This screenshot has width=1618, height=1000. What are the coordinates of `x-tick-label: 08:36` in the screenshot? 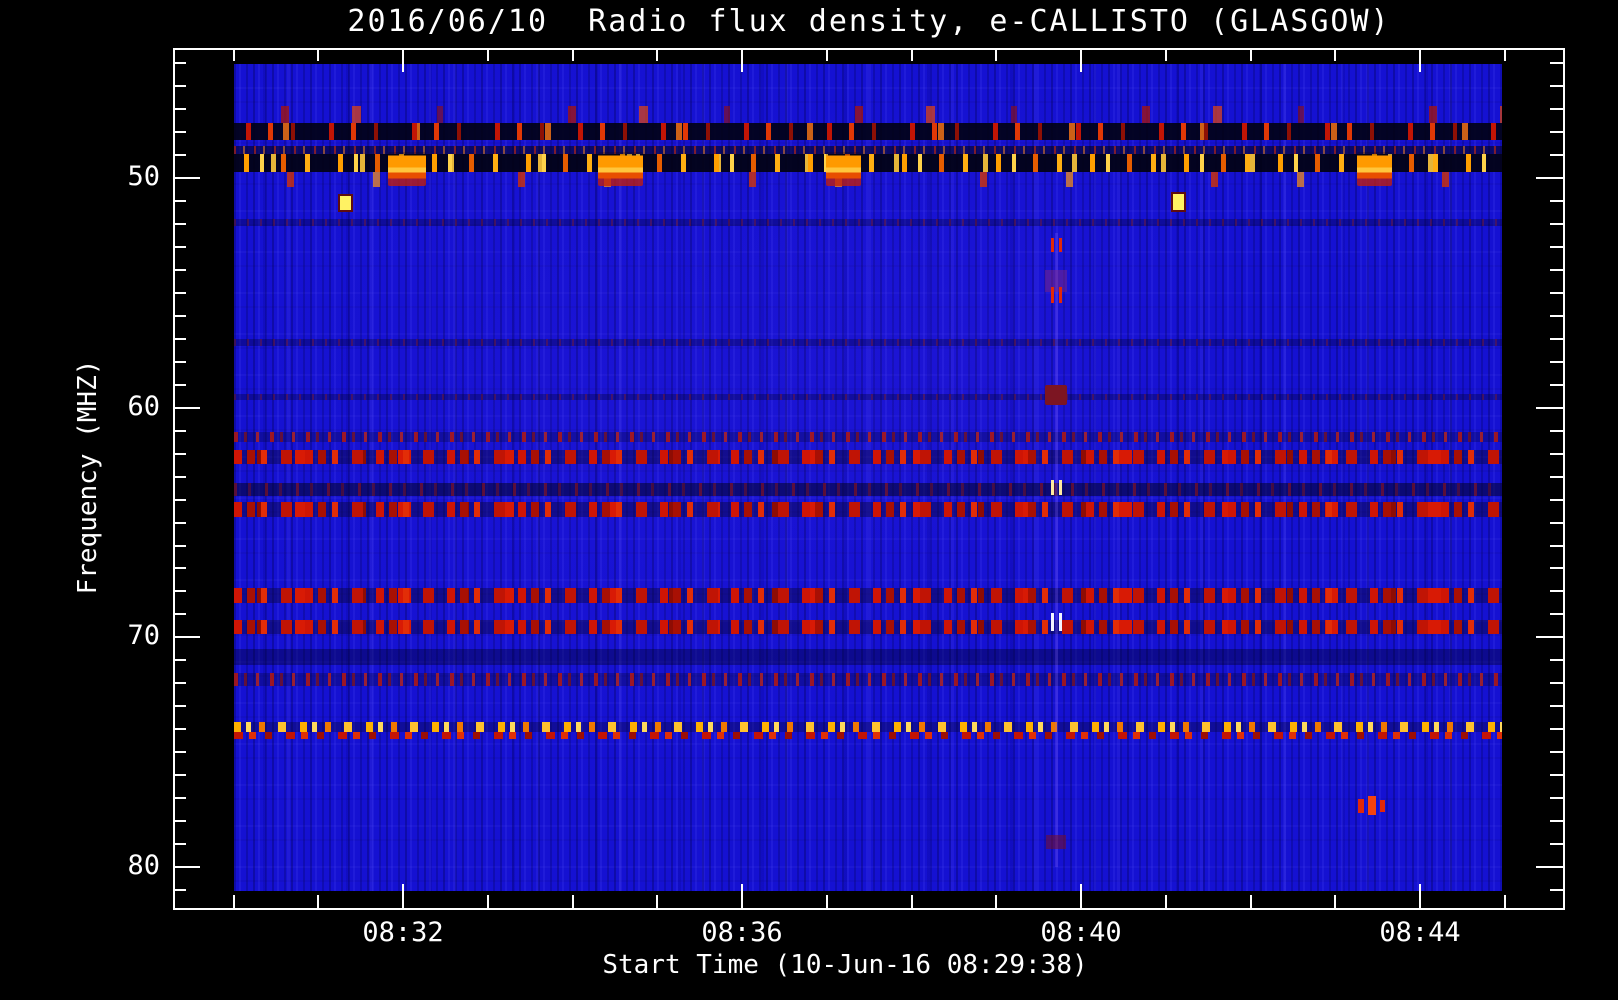 It's located at (742, 932).